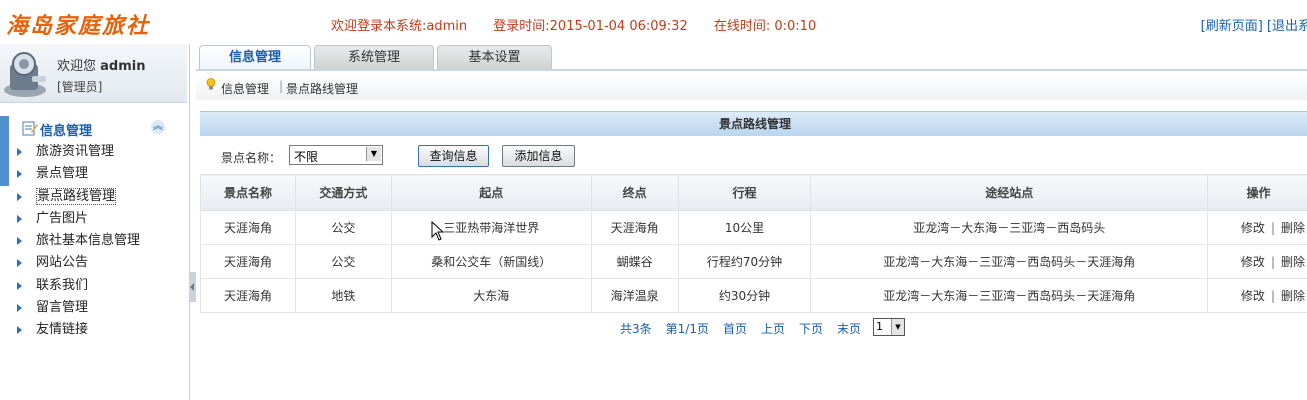 Image resolution: width=1307 pixels, height=400 pixels. I want to click on menu-section-header: 信息管理 ︽, so click(93, 129).